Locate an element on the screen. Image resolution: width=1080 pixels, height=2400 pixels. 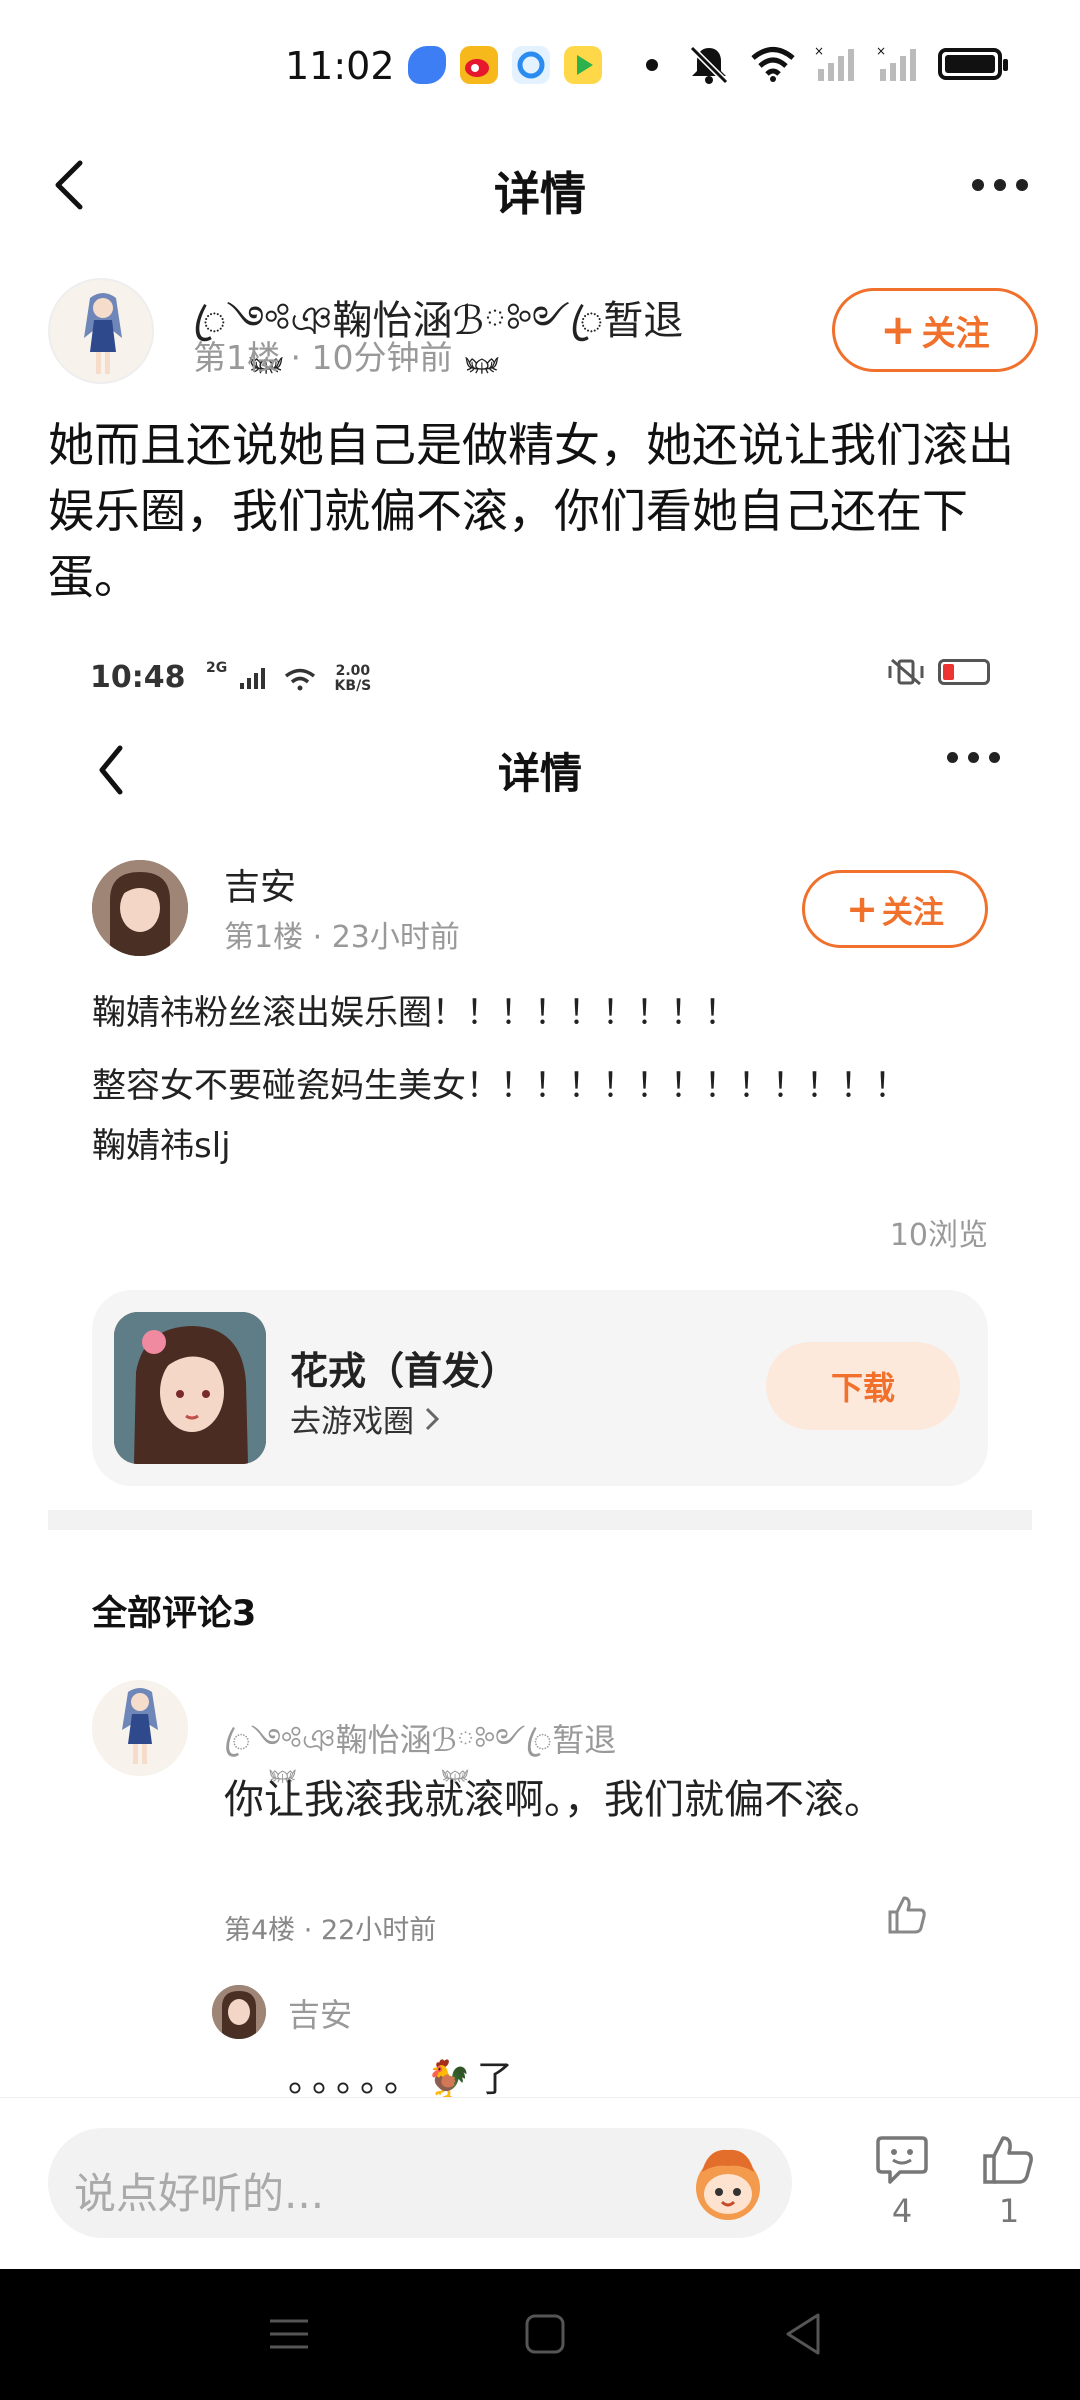
embedded-title: 详情 is located at coordinates (539, 773).